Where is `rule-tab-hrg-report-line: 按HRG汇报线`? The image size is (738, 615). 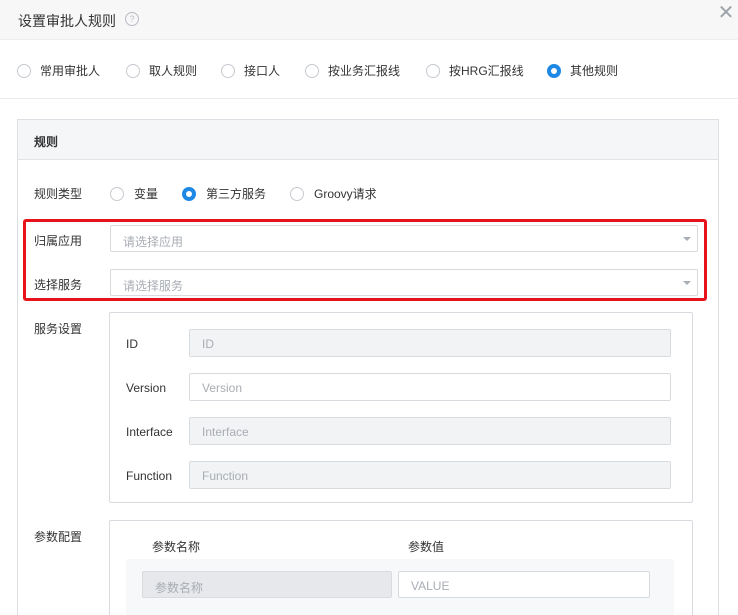
rule-tab-hrg-report-line: 按HRG汇报线 is located at coordinates (475, 70).